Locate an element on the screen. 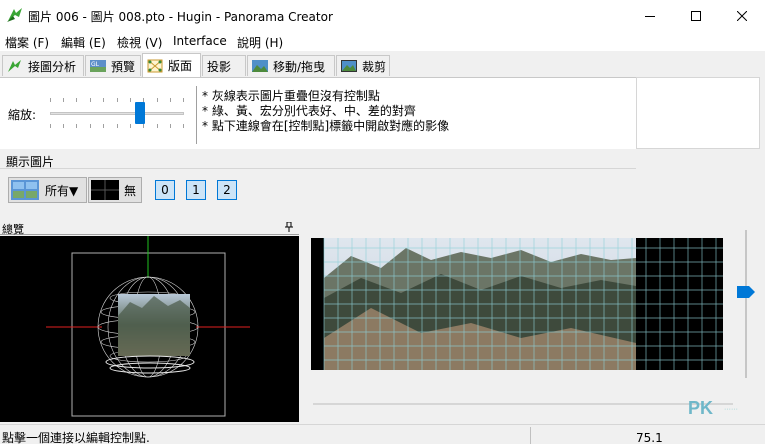  show-all-label: 所有▼ is located at coordinates (62, 190).